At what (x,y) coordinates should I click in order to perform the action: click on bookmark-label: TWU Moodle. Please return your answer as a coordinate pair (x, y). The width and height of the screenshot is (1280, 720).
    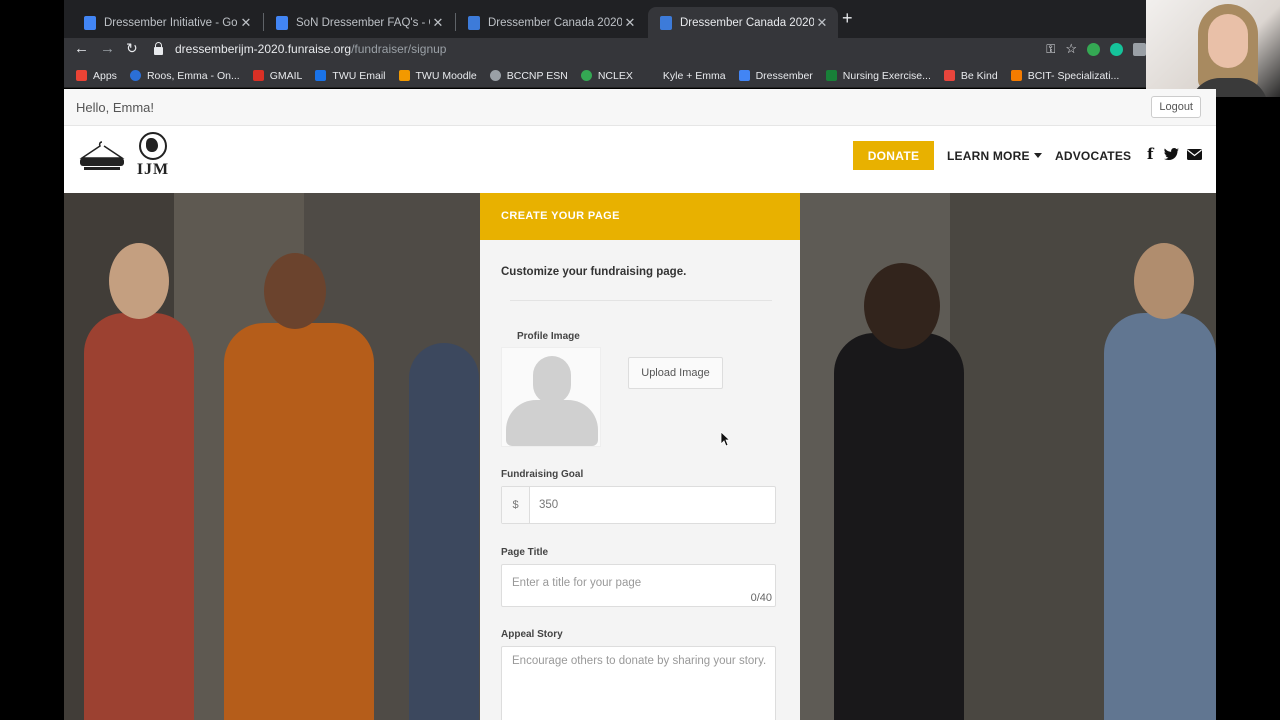
    Looking at the image, I should click on (446, 75).